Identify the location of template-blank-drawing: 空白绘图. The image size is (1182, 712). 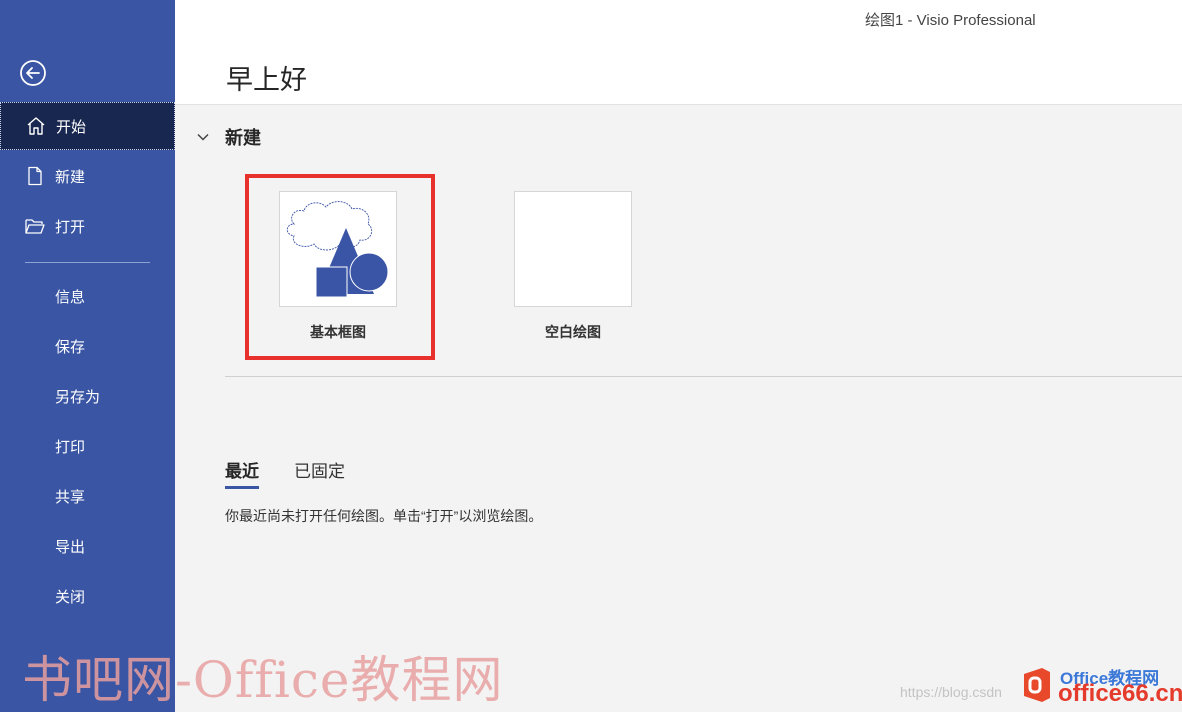
(573, 266).